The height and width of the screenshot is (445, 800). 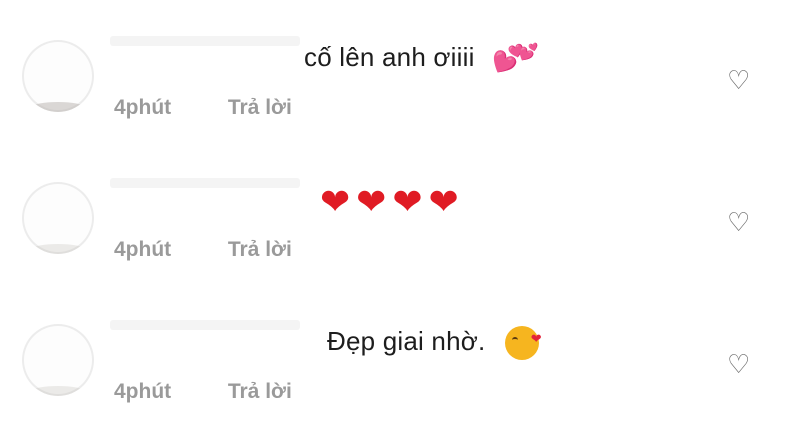 What do you see at coordinates (389, 57) in the screenshot?
I see `comment-body: cố lên anh ơiiii` at bounding box center [389, 57].